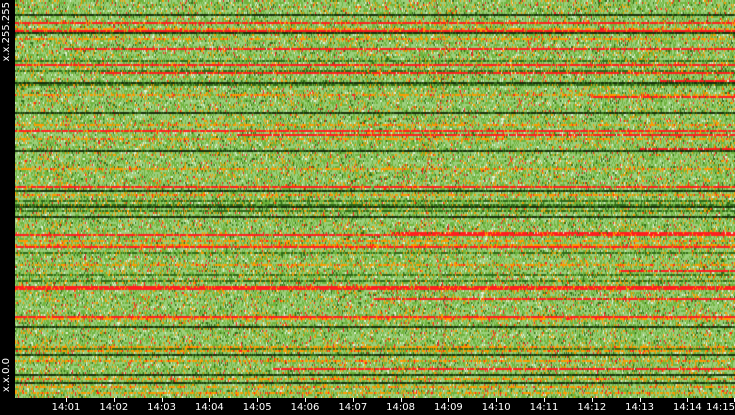 Image resolution: width=735 pixels, height=415 pixels. I want to click on x-tick-label: 14:15, so click(720, 407).